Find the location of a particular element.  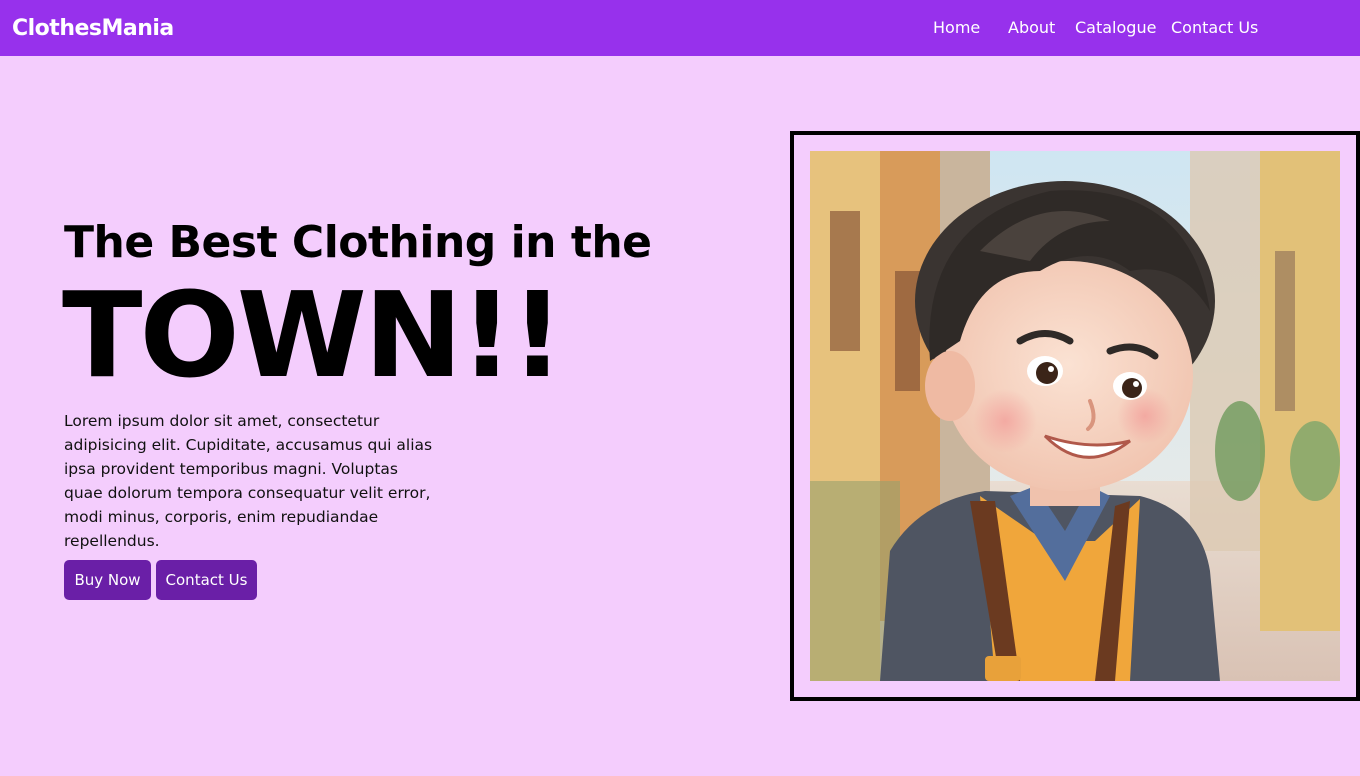

nav-link-catalogue: Catalogue is located at coordinates (1115, 28).